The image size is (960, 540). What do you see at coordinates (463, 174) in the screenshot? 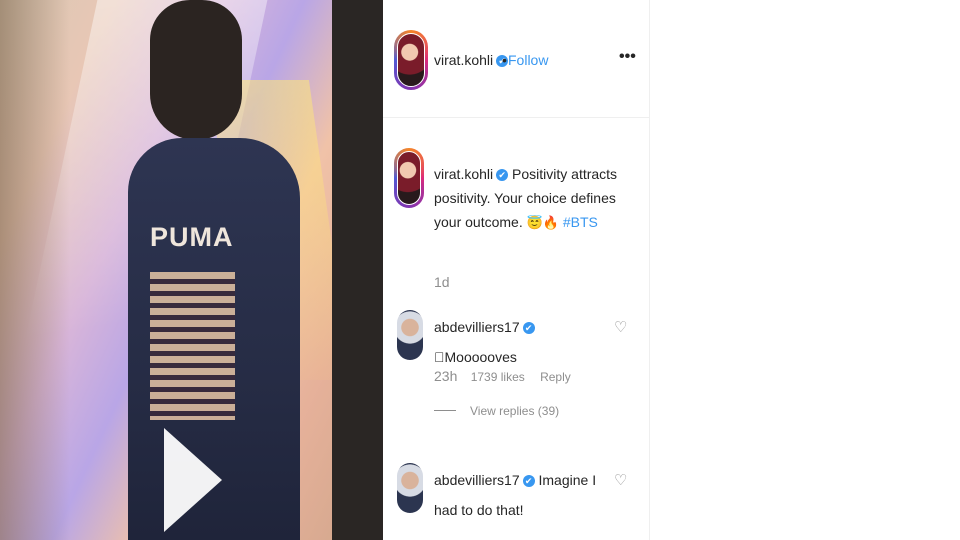
I see `caption-username: virat.kohli` at bounding box center [463, 174].